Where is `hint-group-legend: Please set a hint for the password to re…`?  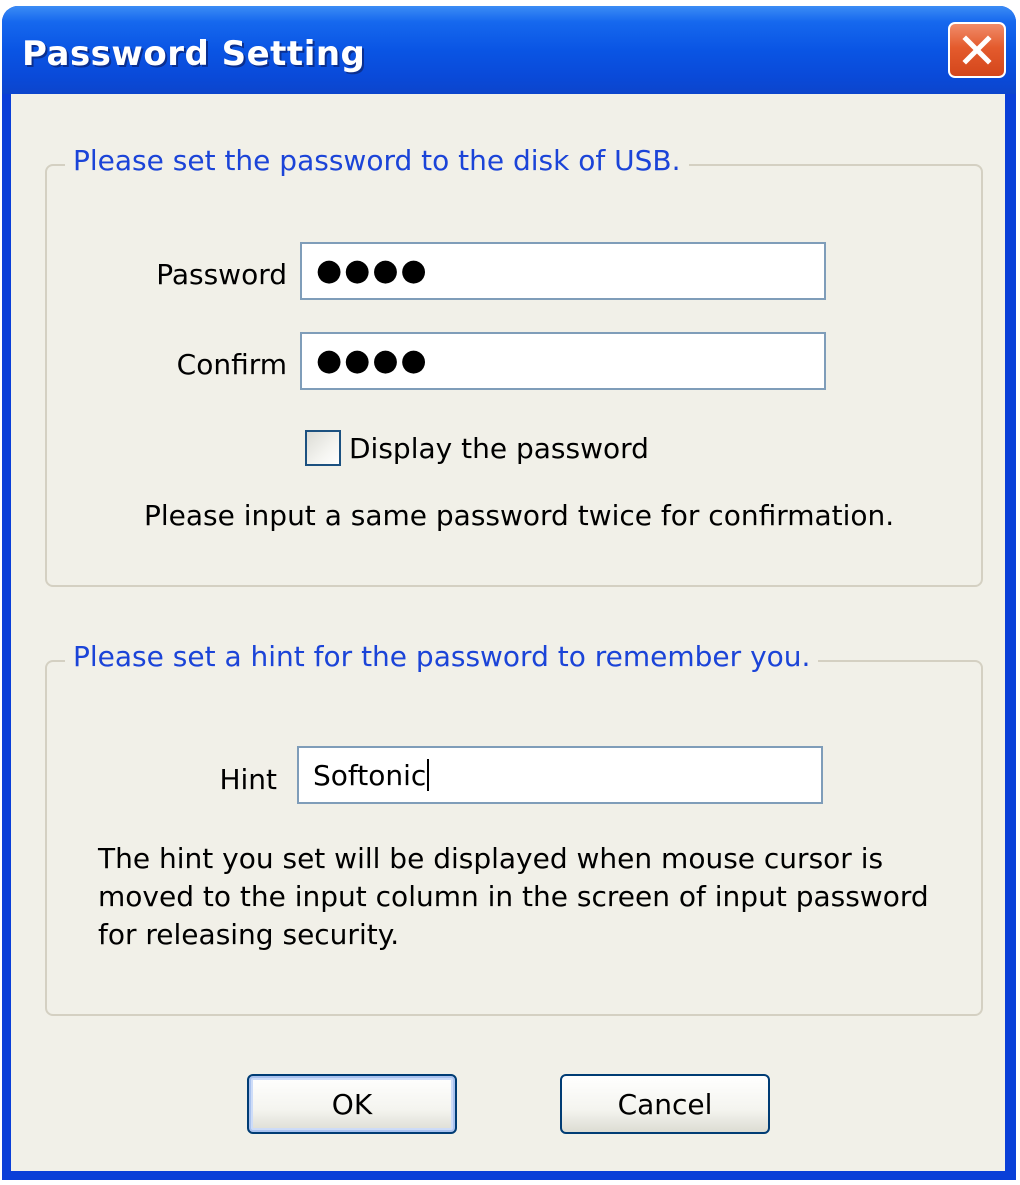 hint-group-legend: Please set a hint for the password to re… is located at coordinates (442, 656).